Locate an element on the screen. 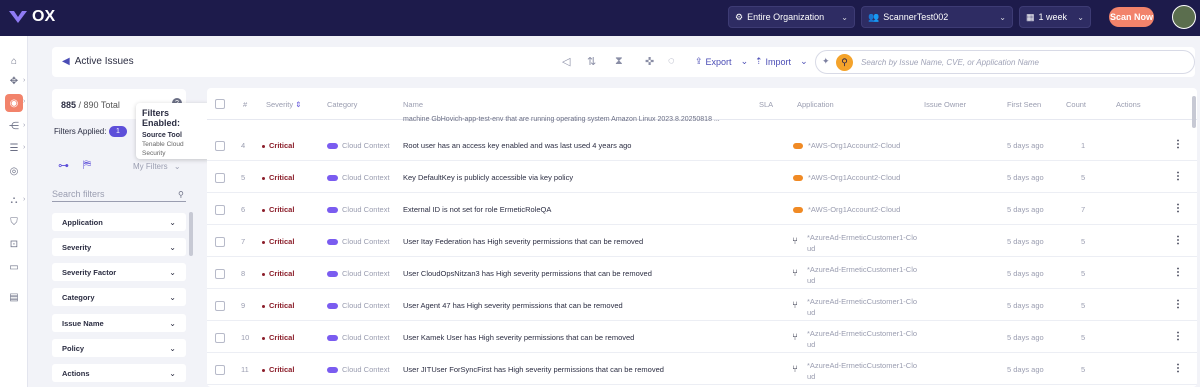  document-icon: ▤ is located at coordinates (14, 297).